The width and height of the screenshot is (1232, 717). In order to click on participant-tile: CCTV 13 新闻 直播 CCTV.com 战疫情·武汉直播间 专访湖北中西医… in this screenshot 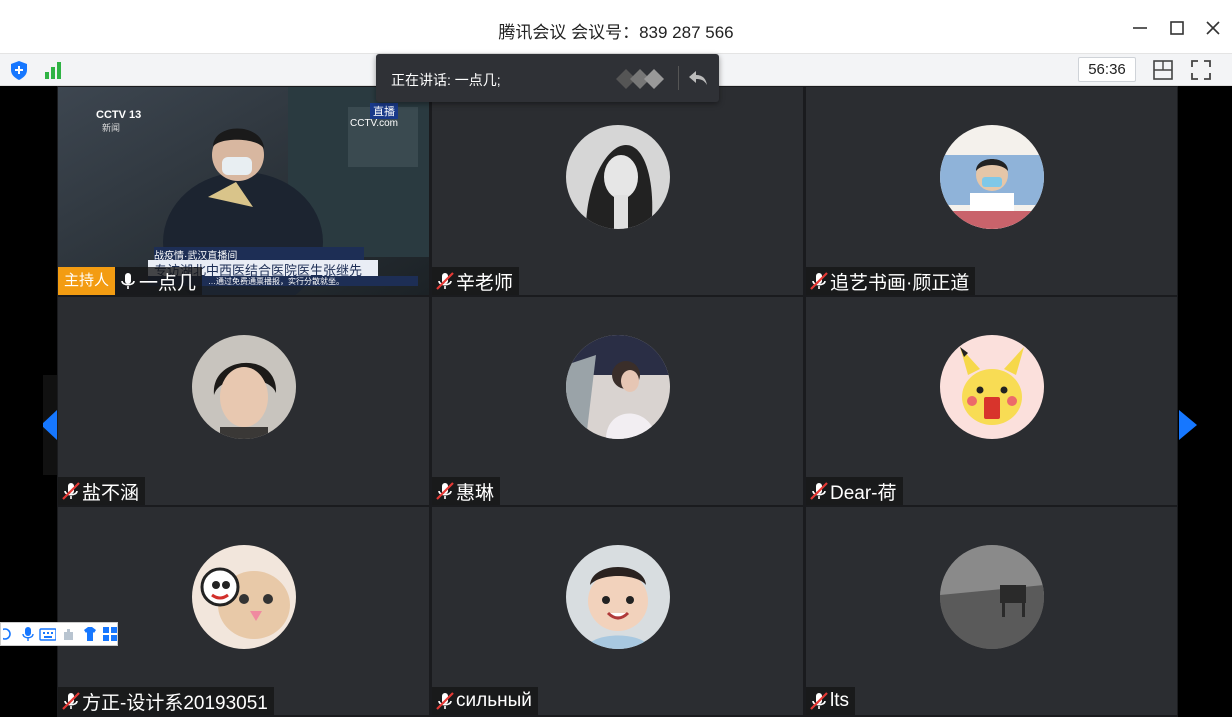, I will do `click(243, 191)`.